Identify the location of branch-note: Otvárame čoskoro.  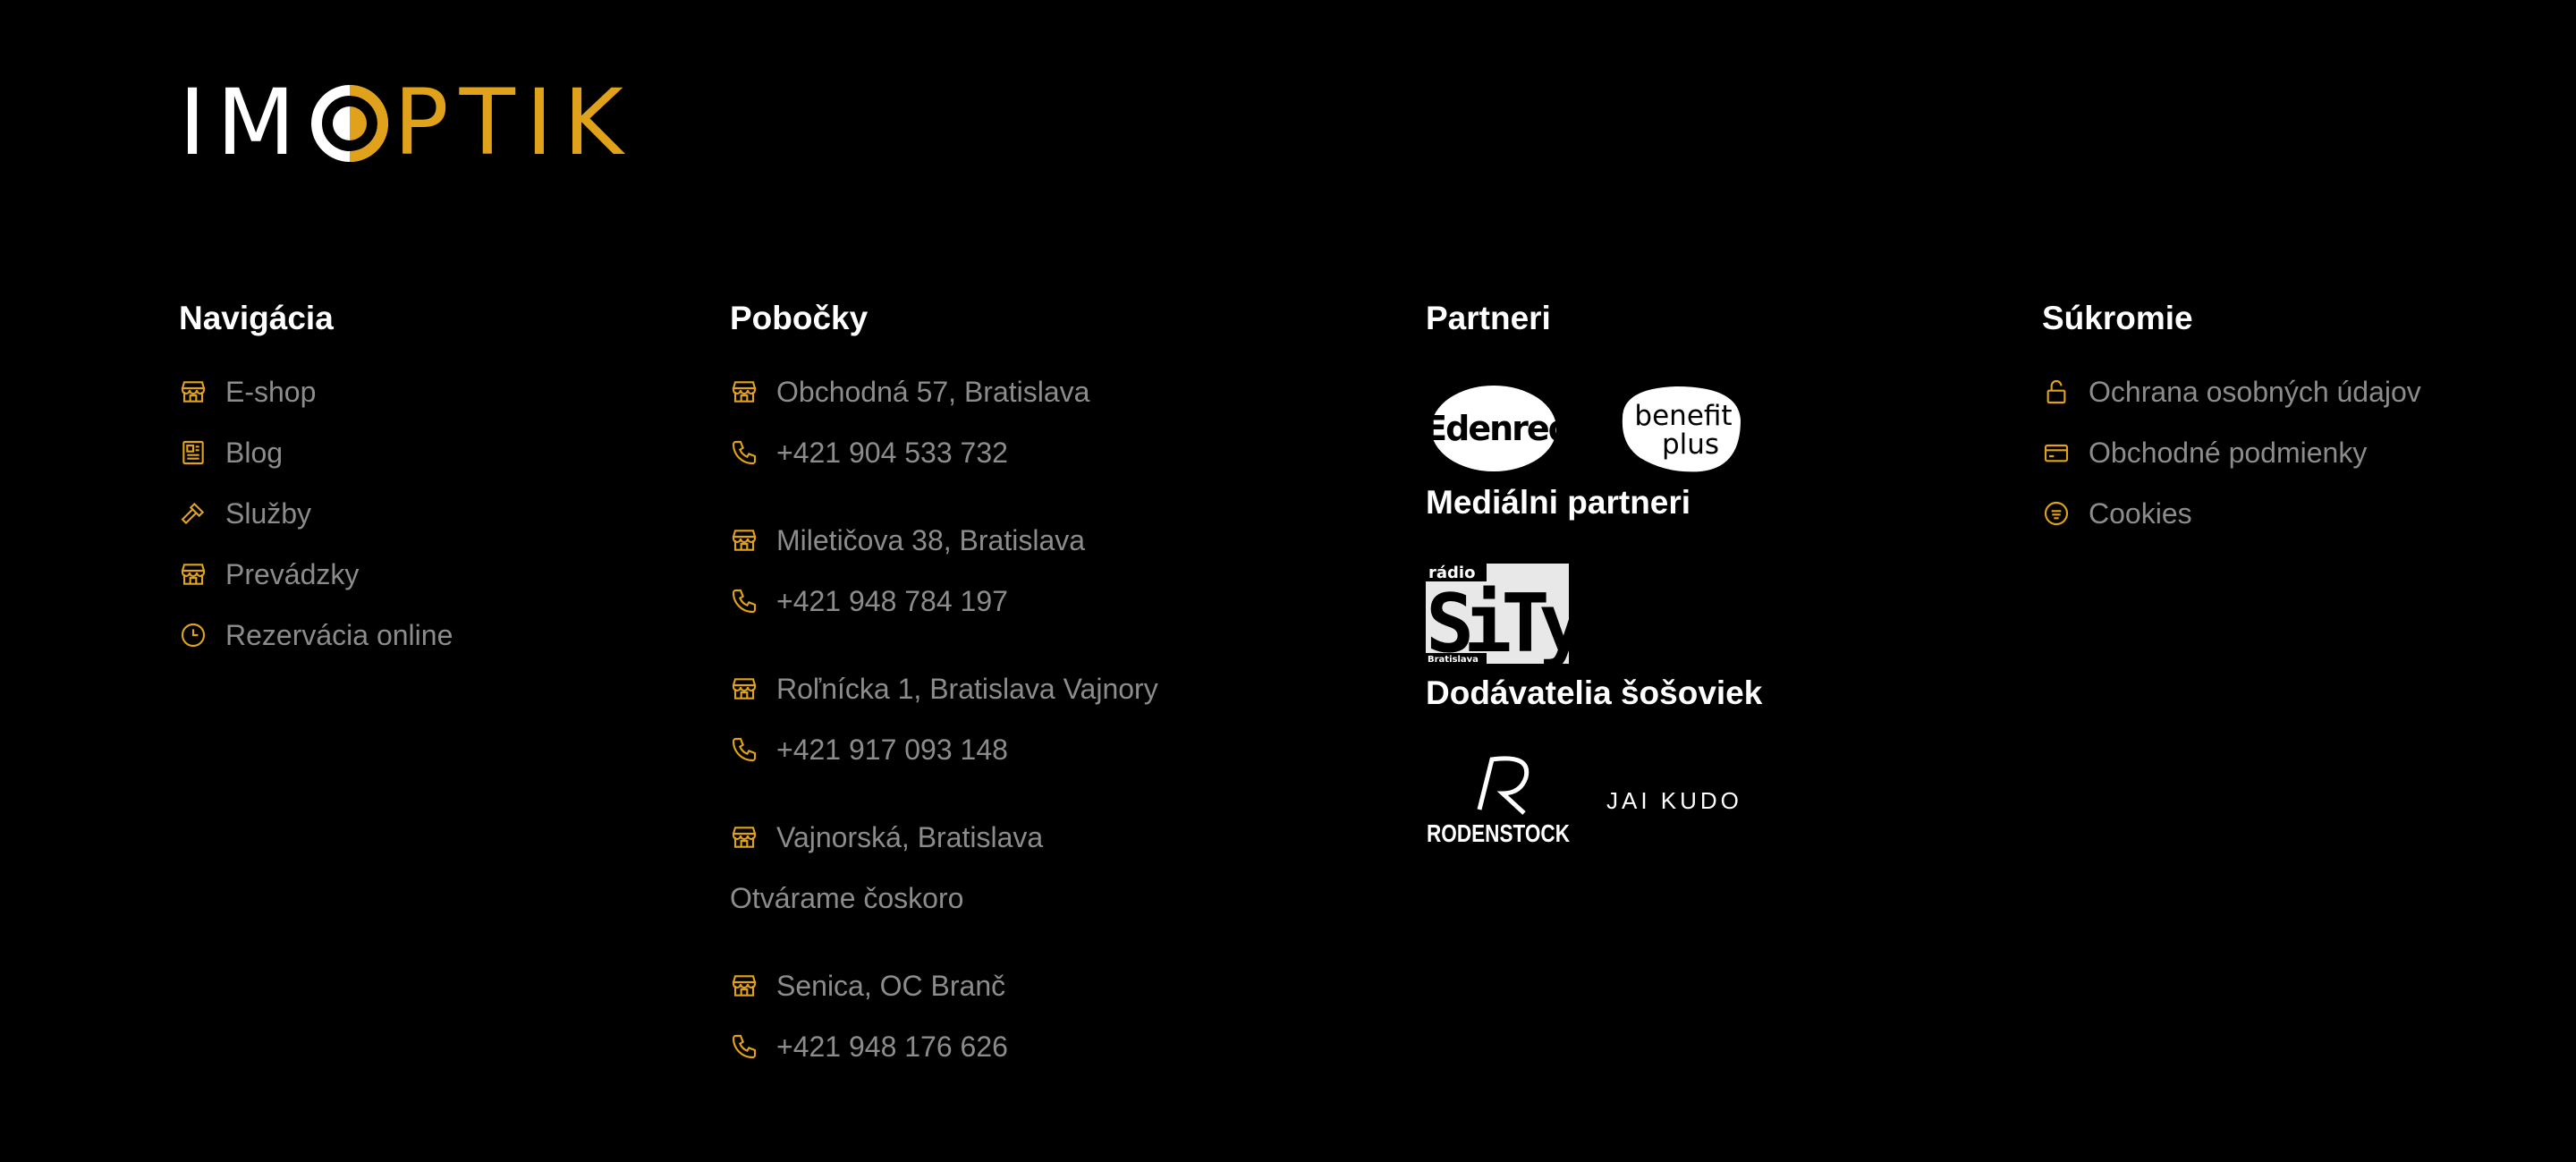
(847, 898).